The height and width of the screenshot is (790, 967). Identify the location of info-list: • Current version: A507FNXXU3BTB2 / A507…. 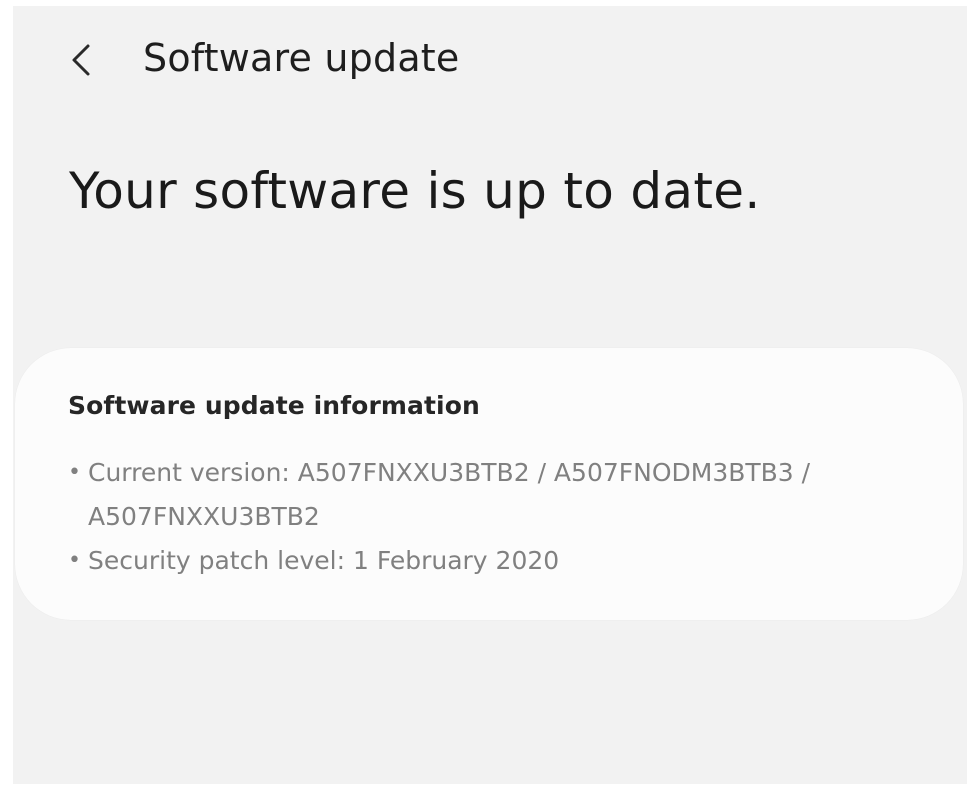
(498, 517).